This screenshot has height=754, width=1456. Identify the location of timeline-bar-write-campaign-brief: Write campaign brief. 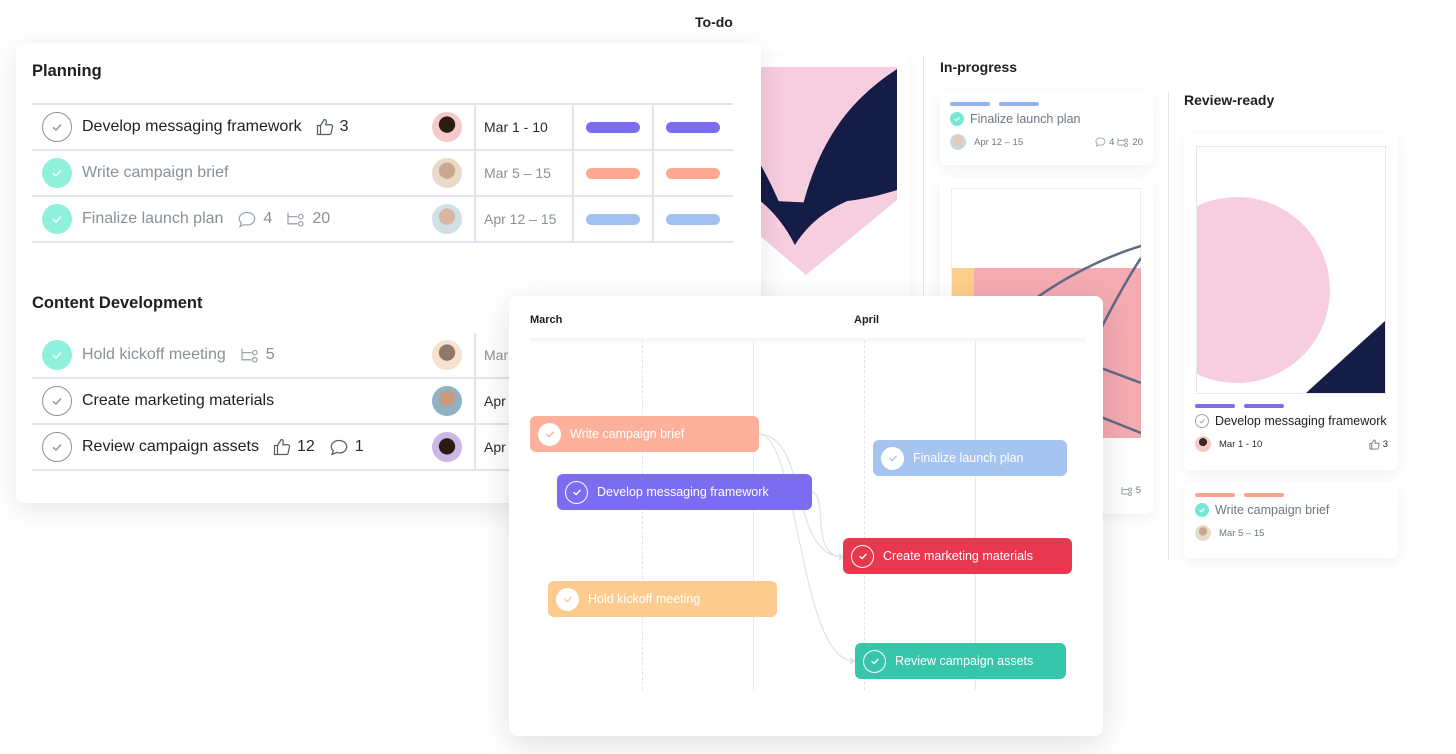
(644, 434).